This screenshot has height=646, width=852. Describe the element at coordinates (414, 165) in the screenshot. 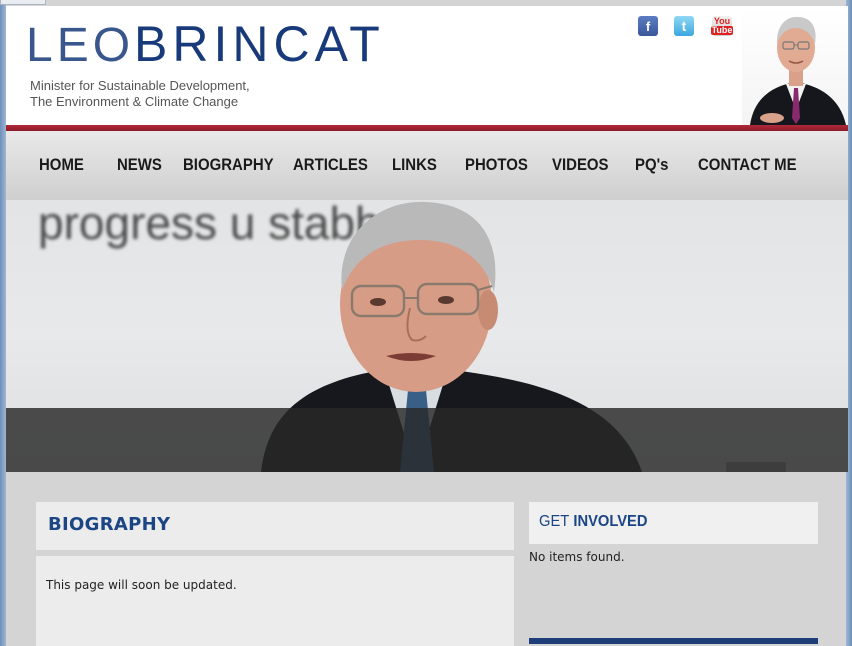

I see `nav-item-links: LINKS` at that location.